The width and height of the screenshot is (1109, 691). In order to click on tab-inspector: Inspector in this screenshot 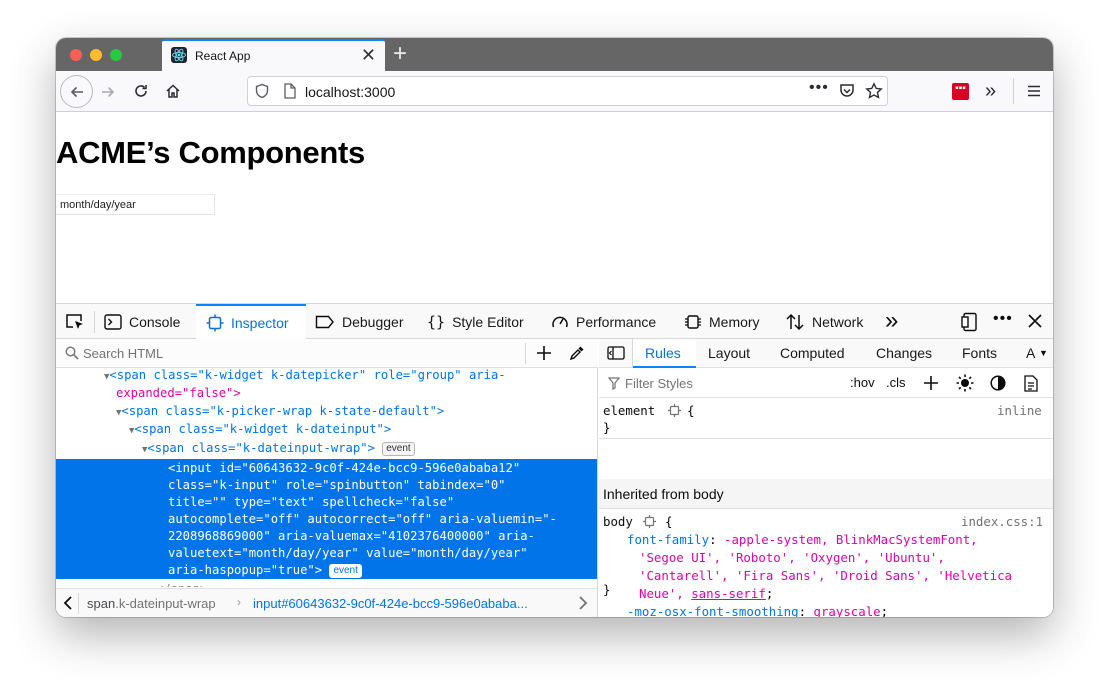, I will do `click(251, 321)`.